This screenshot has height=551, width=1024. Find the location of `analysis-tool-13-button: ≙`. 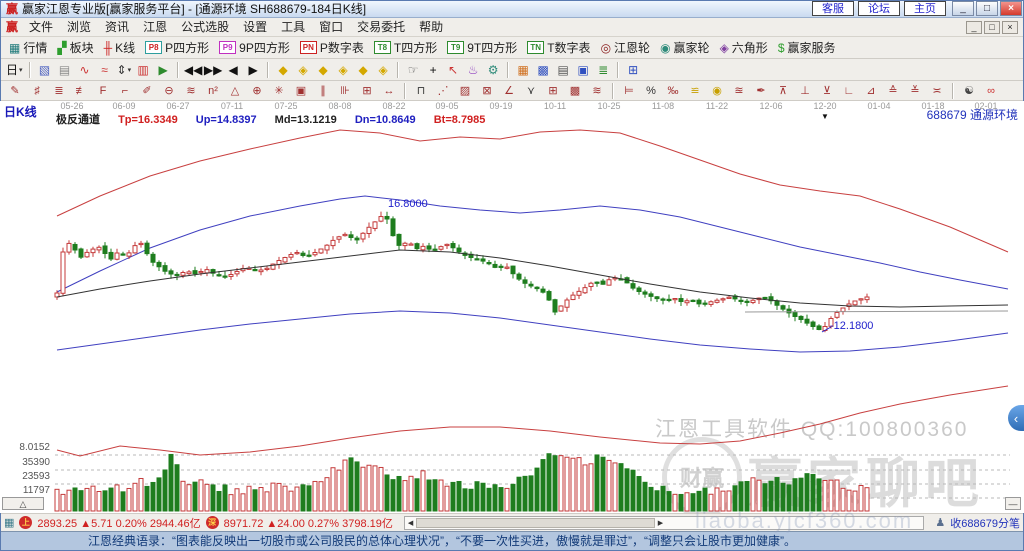

analysis-tool-13-button: ≙ is located at coordinates (893, 91).